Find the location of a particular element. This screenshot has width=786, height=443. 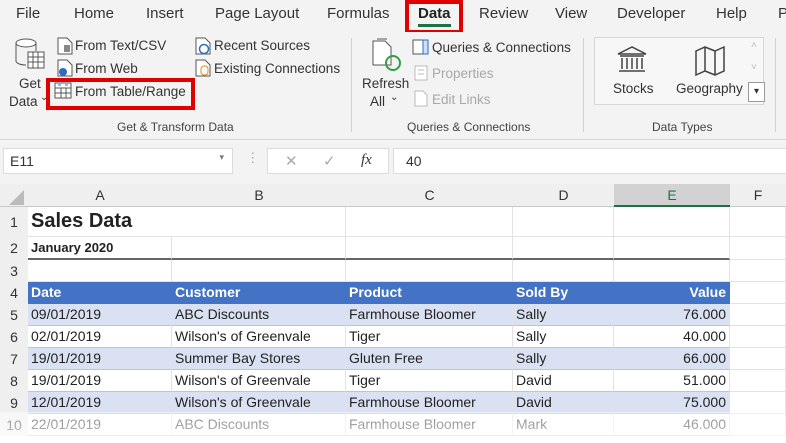

table-cell: 66.000 is located at coordinates (672, 359).